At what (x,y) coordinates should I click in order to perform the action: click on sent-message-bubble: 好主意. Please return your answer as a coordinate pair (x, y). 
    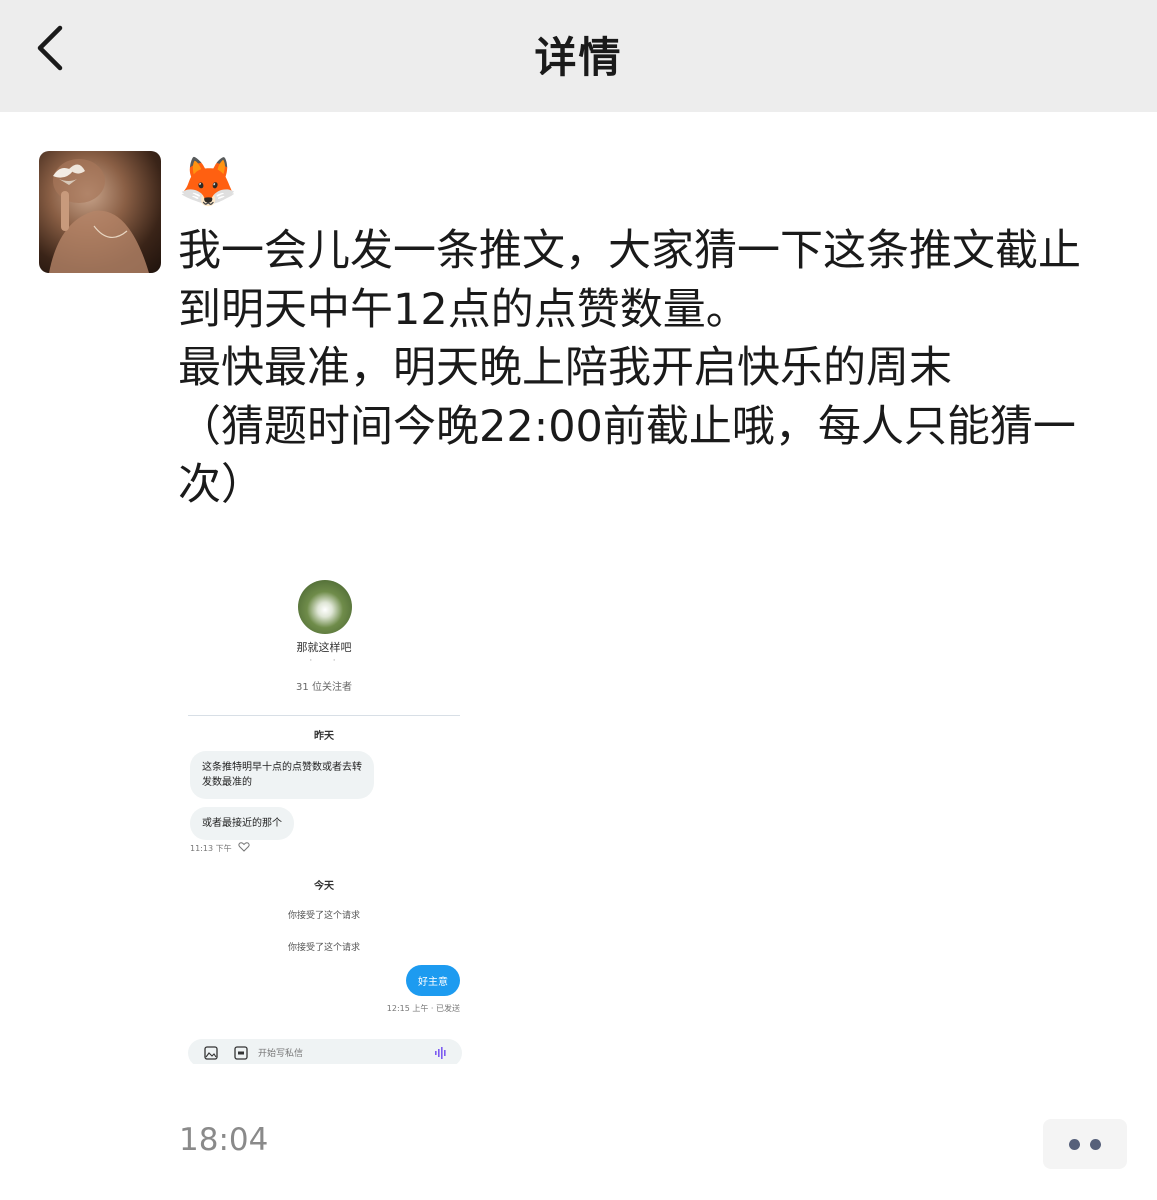
    Looking at the image, I should click on (433, 980).